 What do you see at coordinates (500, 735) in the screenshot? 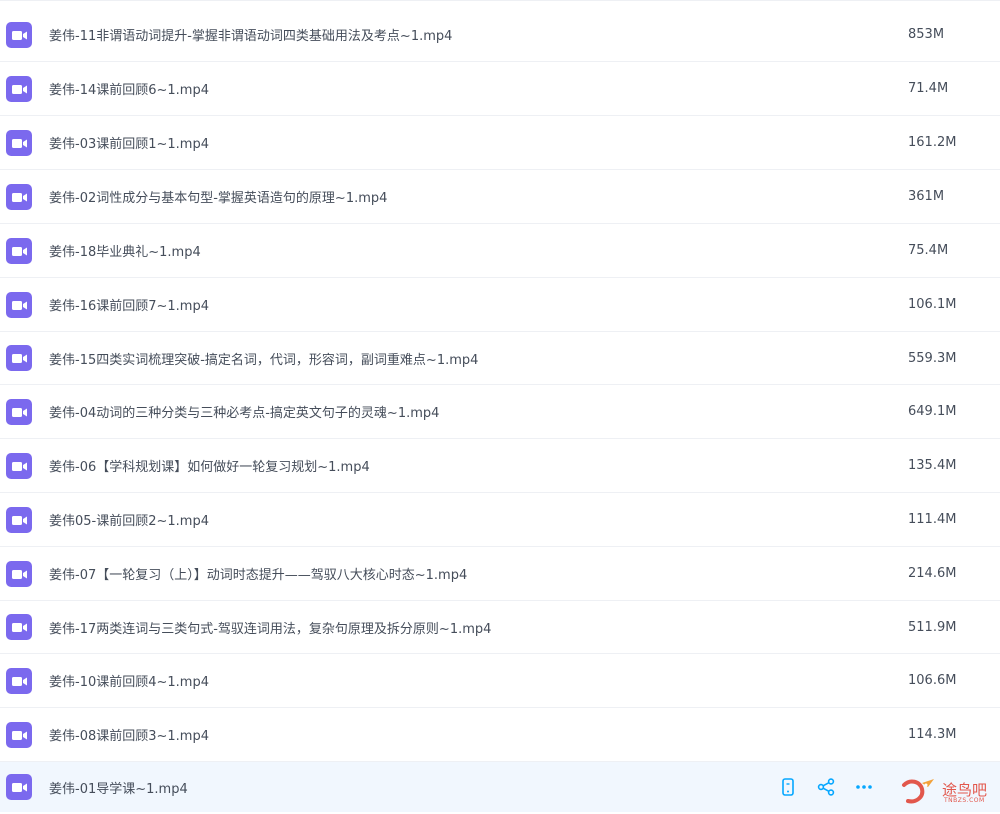
I see `file-row: 姜伟-08课前回顾3~1.mp4 114.3M` at bounding box center [500, 735].